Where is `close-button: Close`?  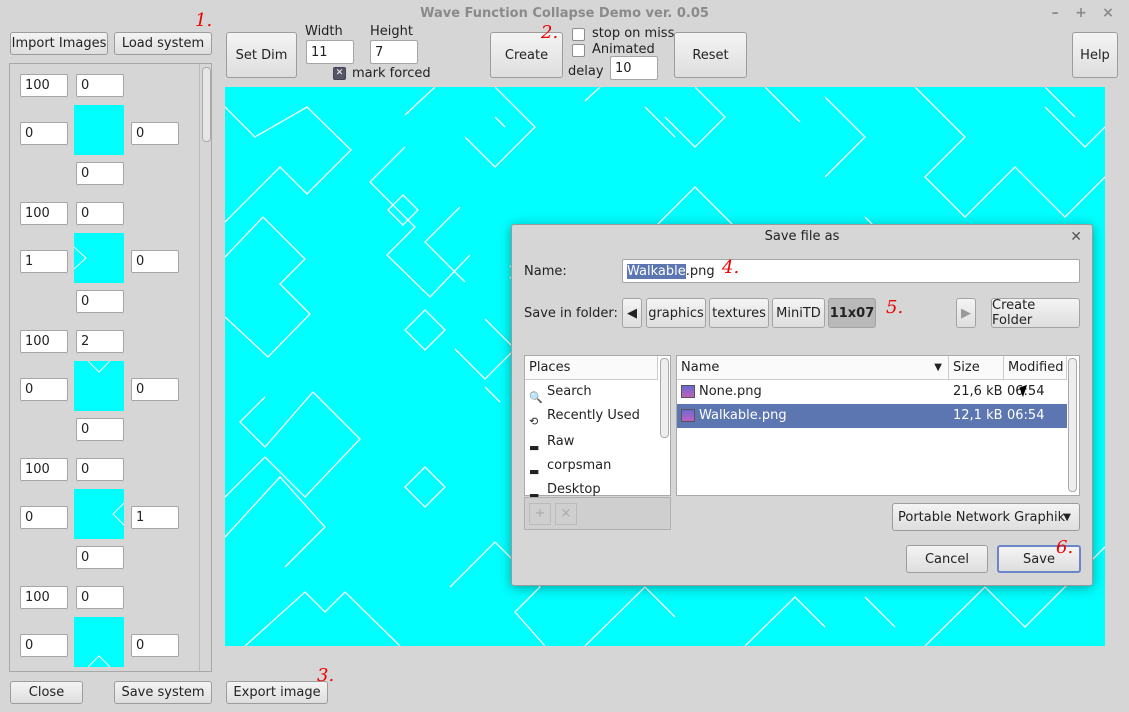
close-button: Close is located at coordinates (46, 692).